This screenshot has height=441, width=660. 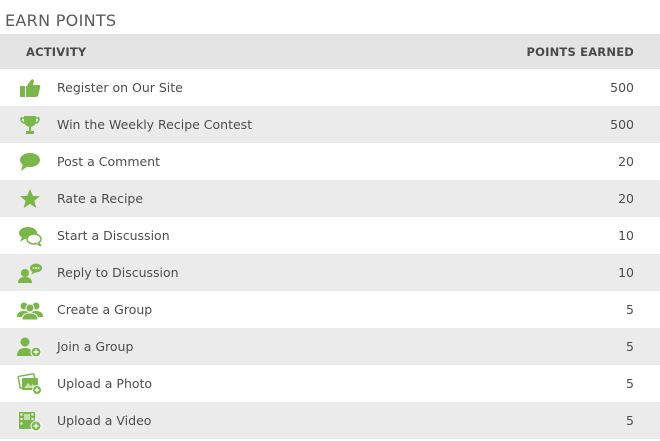 What do you see at coordinates (120, 87) in the screenshot?
I see `activity-label: Register on Our Site` at bounding box center [120, 87].